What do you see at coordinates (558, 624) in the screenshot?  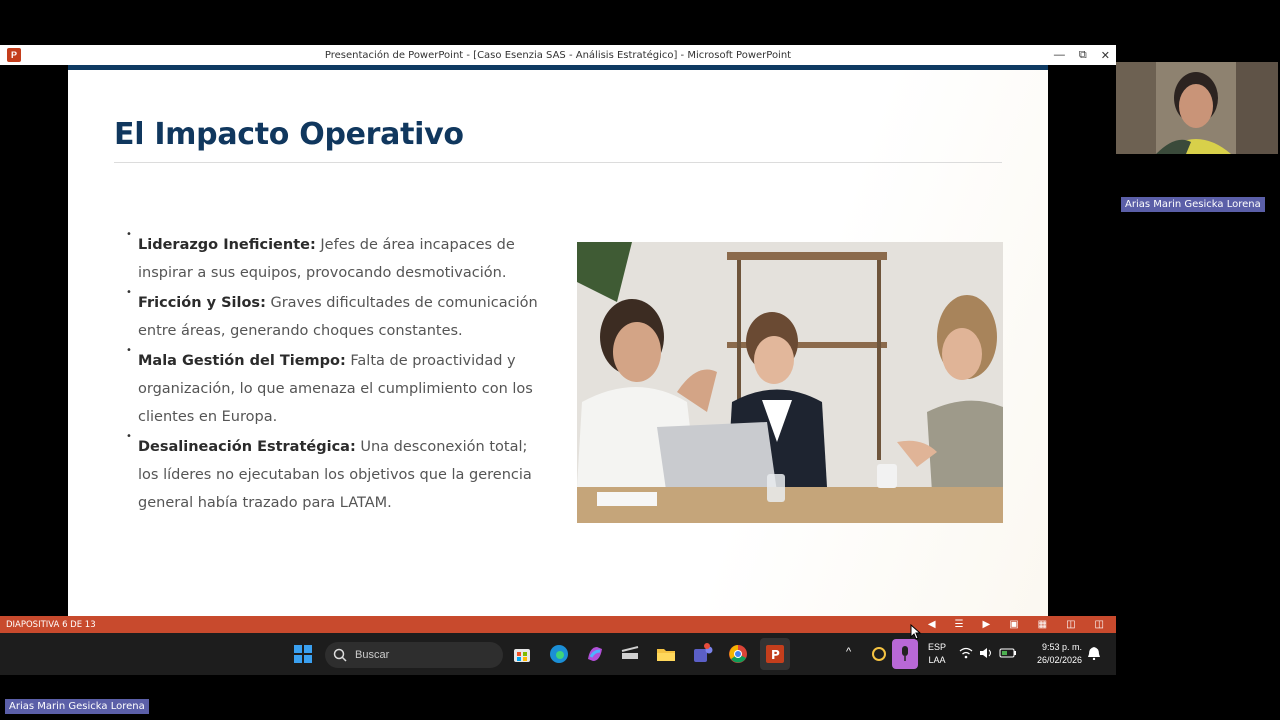 I see `status-bar: DIAPOSITIVA 6 DE 13 ◀ ☰ ▶ ▣ ▦ ◫ ◫` at bounding box center [558, 624].